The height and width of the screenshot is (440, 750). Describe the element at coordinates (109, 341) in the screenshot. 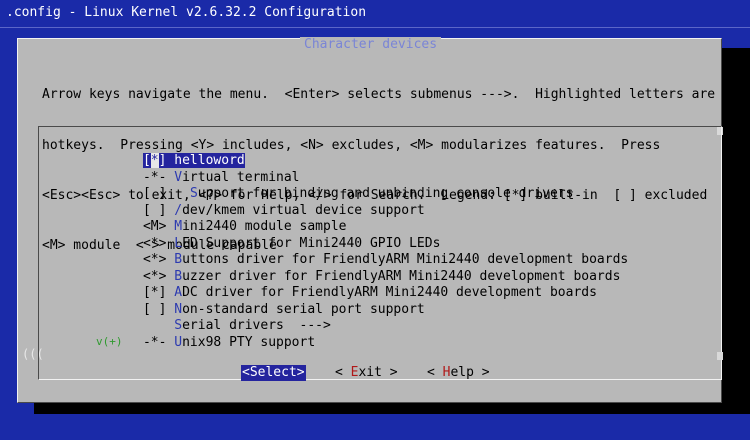

I see `more-below-indicator: v(+)` at that location.